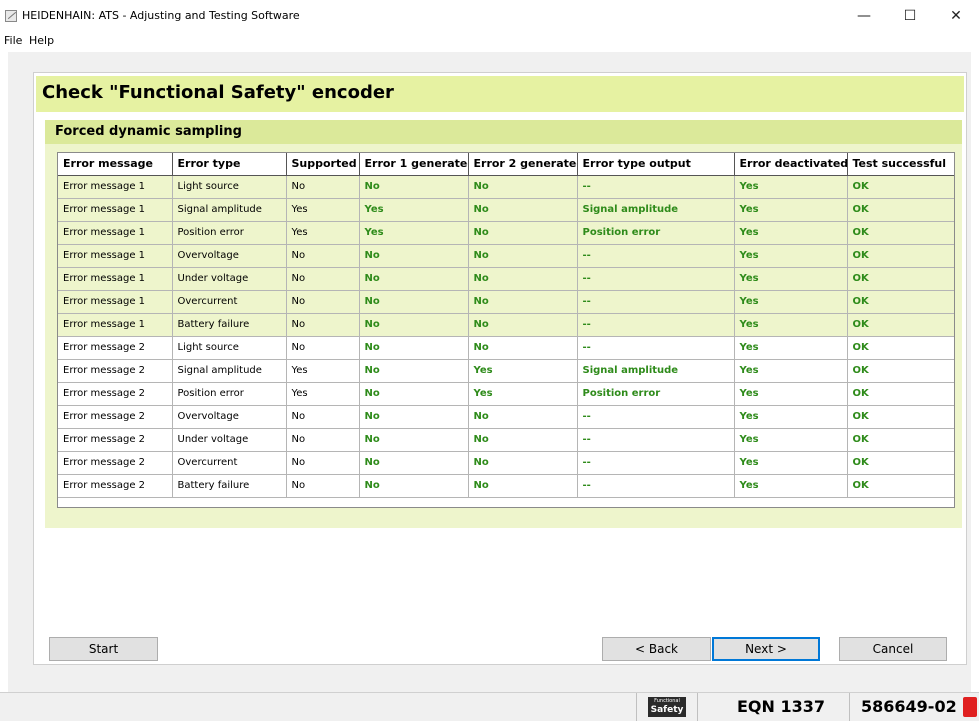 This screenshot has height=721, width=979. I want to click on logo-bottom-text: Safety, so click(667, 710).